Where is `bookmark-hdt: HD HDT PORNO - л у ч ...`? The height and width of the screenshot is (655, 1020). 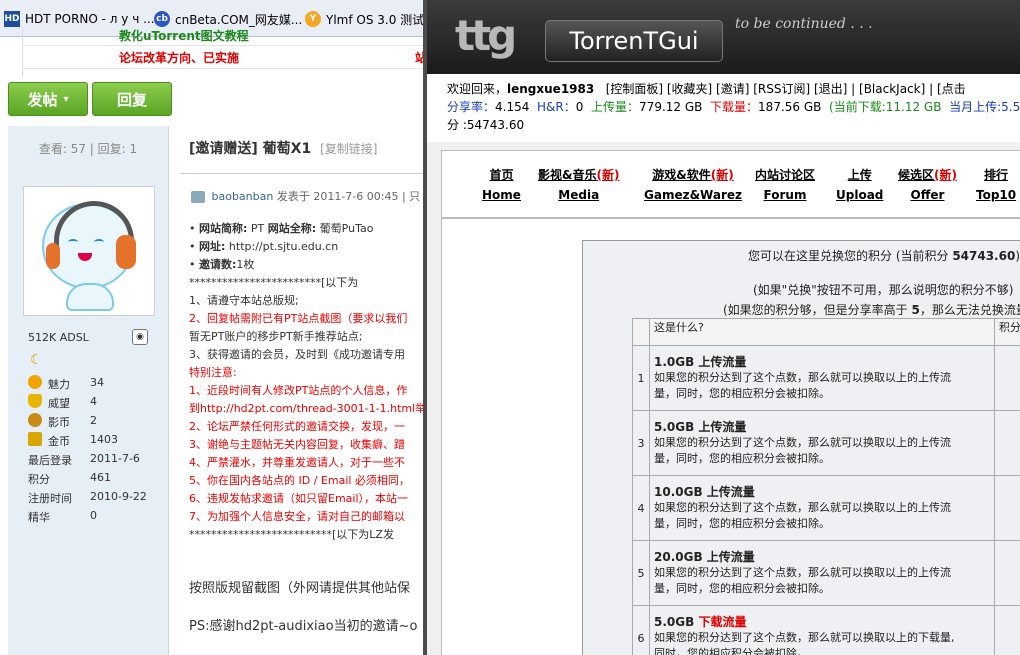
bookmark-hdt: HD HDT PORNO - л у ч ... is located at coordinates (79, 19).